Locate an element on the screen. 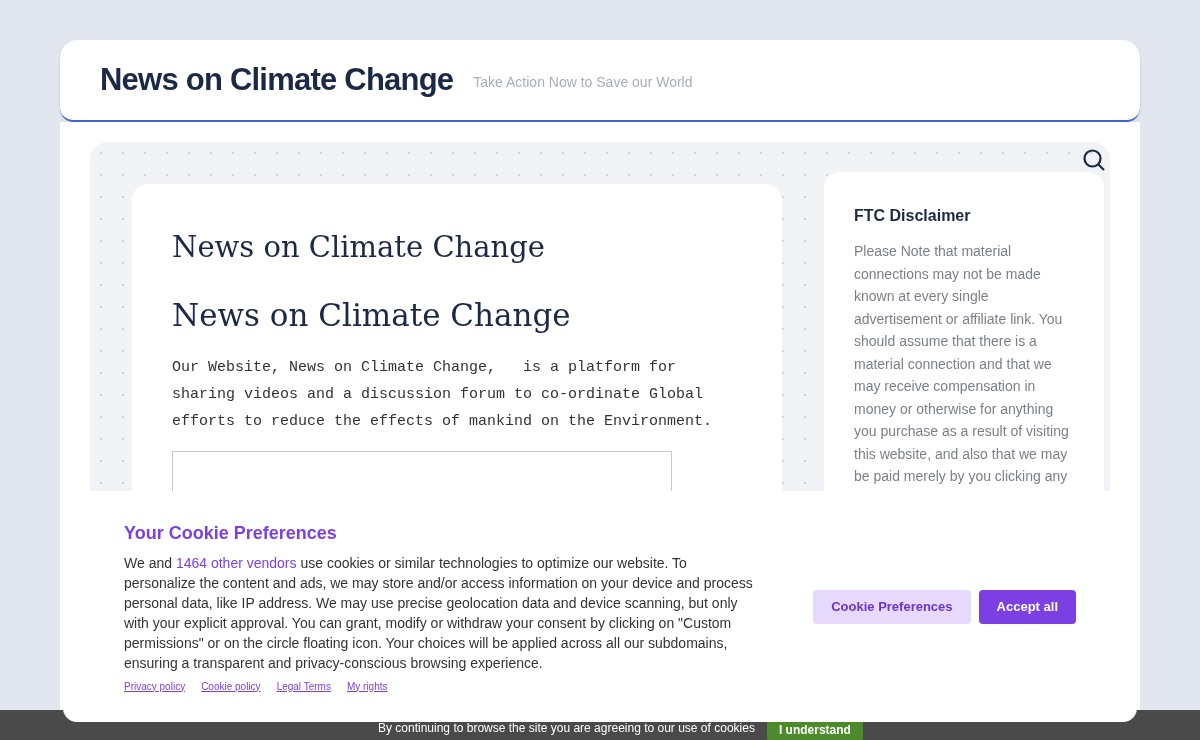  policy-link: My rights is located at coordinates (367, 686).